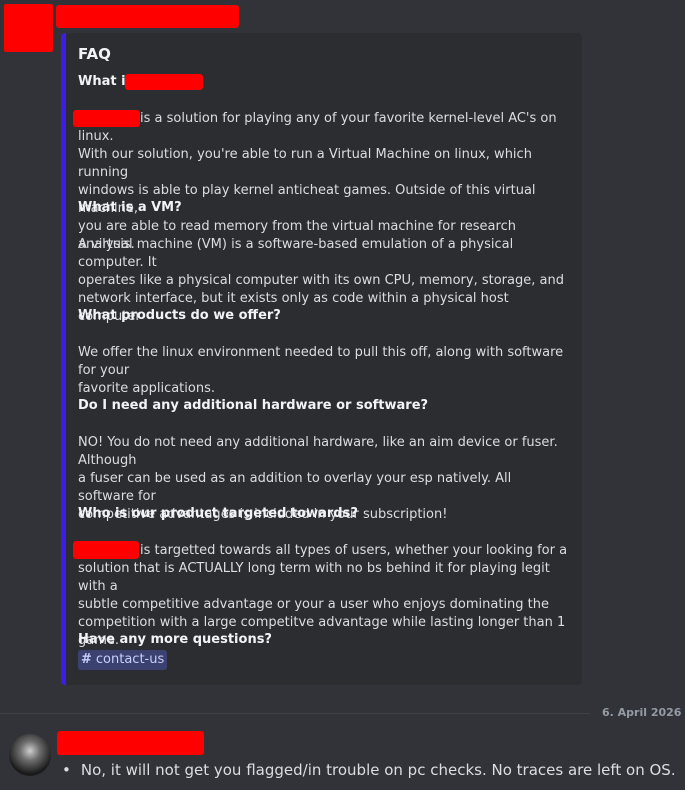  I want to click on question-more: Have any more questions?, so click(175, 639).